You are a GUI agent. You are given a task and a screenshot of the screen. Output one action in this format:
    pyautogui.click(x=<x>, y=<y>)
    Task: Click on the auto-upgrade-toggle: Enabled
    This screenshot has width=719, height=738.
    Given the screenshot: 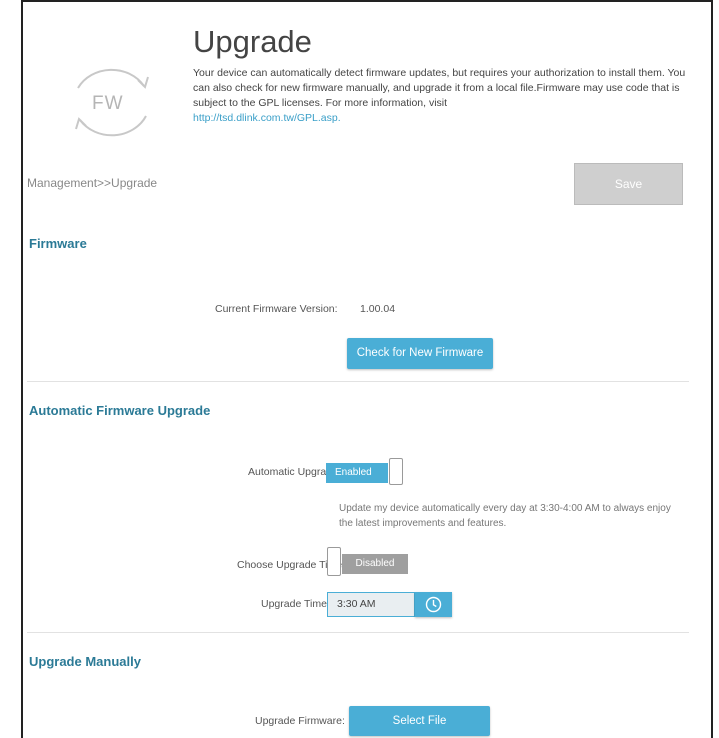 What is the action you would take?
    pyautogui.click(x=367, y=472)
    